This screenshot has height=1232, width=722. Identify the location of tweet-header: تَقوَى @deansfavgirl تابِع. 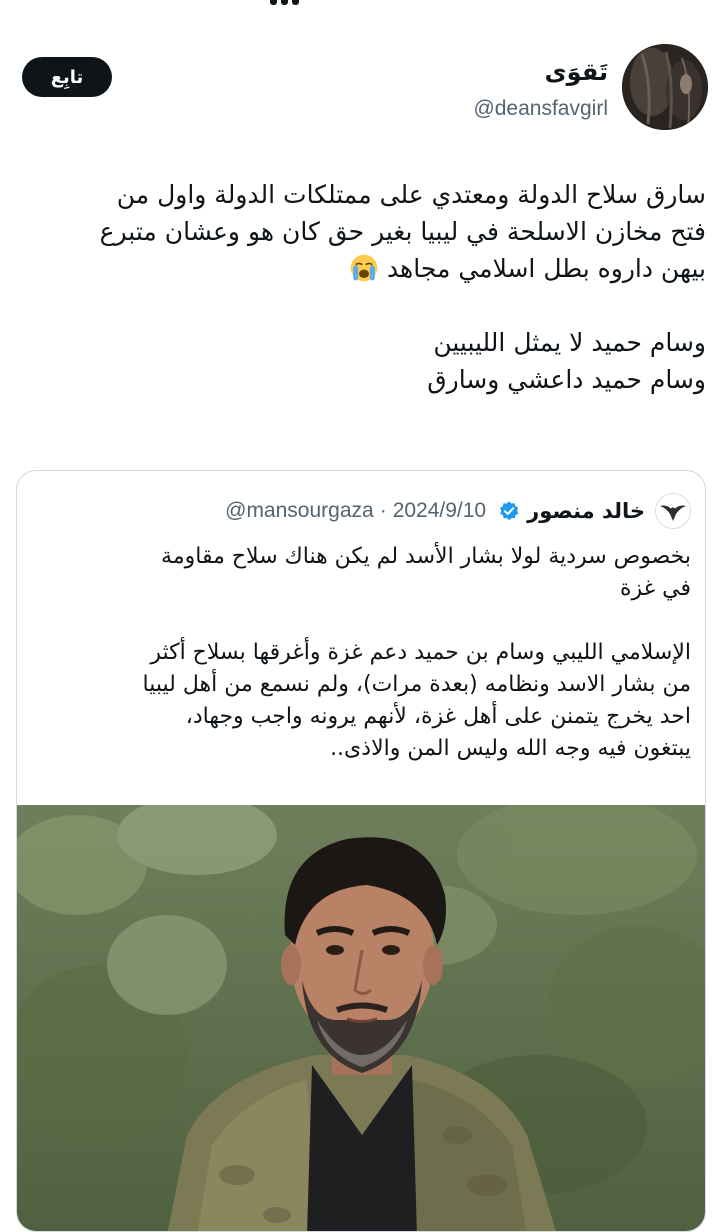
(361, 89).